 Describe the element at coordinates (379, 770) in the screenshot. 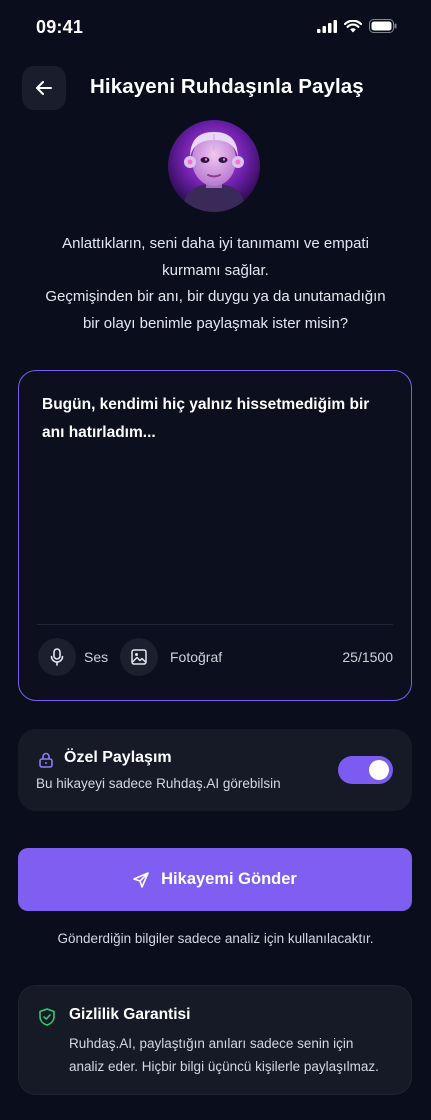

I see `toggle-knob` at that location.